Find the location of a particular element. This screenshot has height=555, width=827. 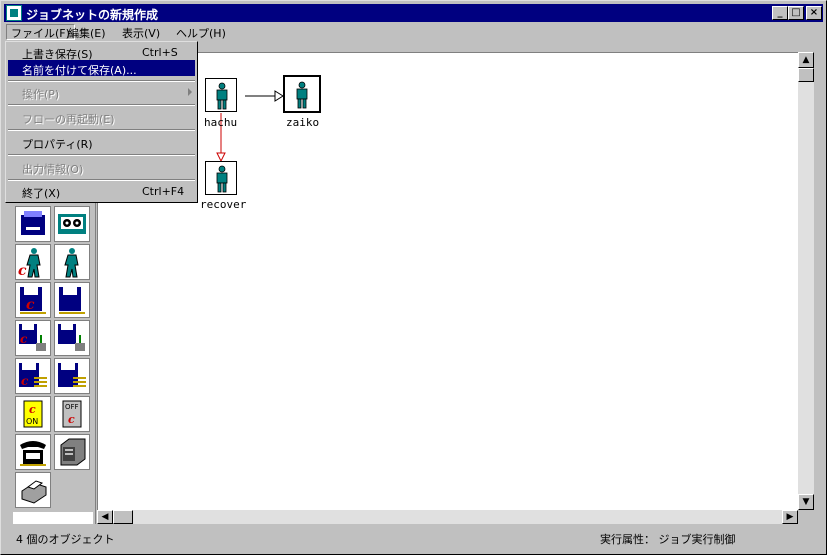

job-icon is located at coordinates (72, 262).